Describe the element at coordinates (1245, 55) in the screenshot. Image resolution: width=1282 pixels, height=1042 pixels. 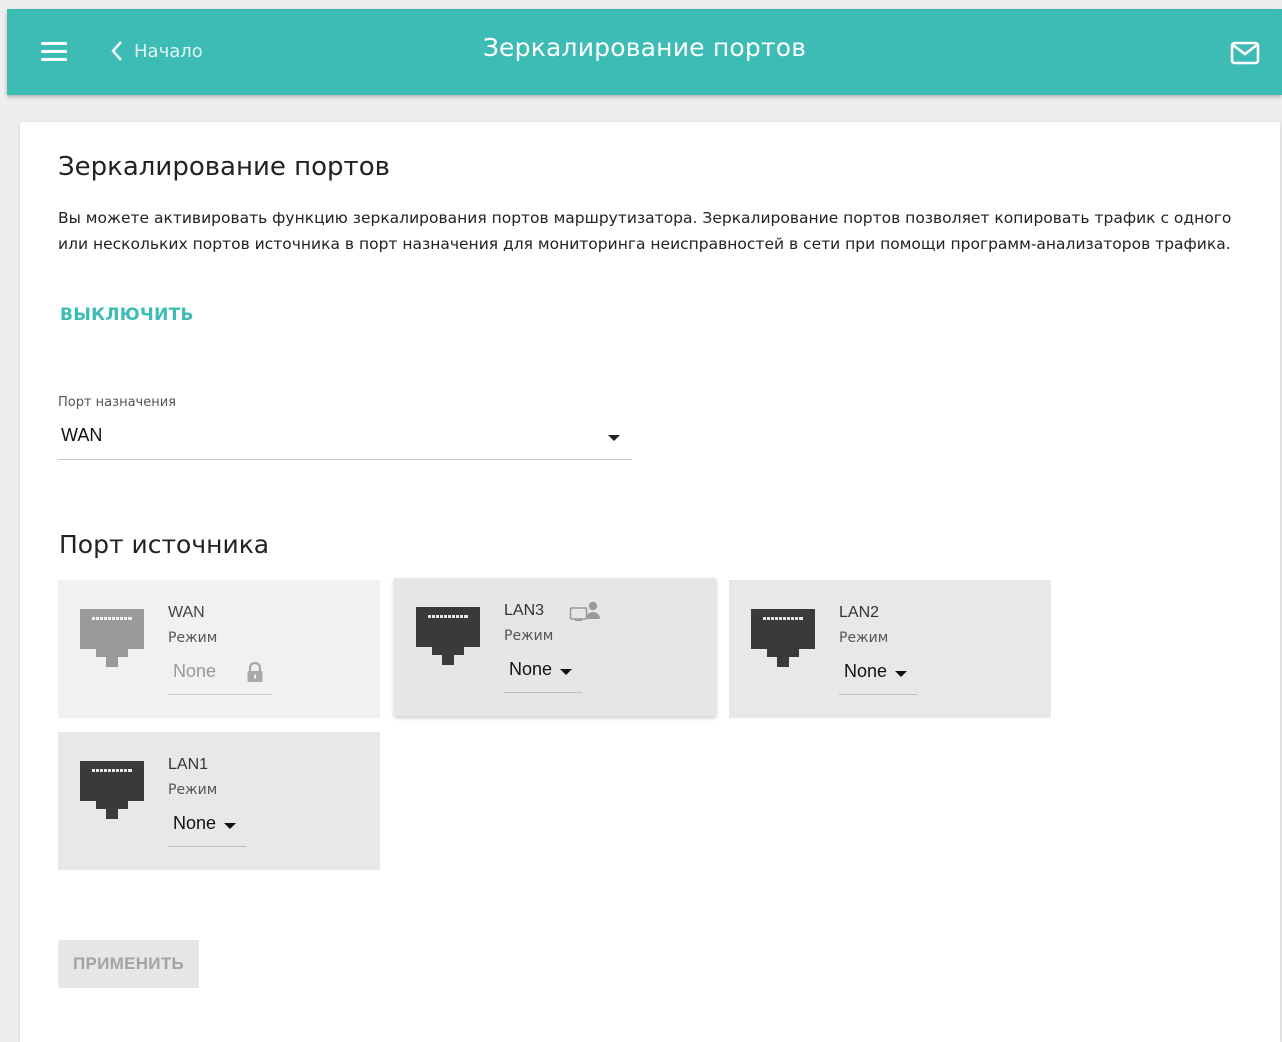
I see `envelope-icon` at that location.